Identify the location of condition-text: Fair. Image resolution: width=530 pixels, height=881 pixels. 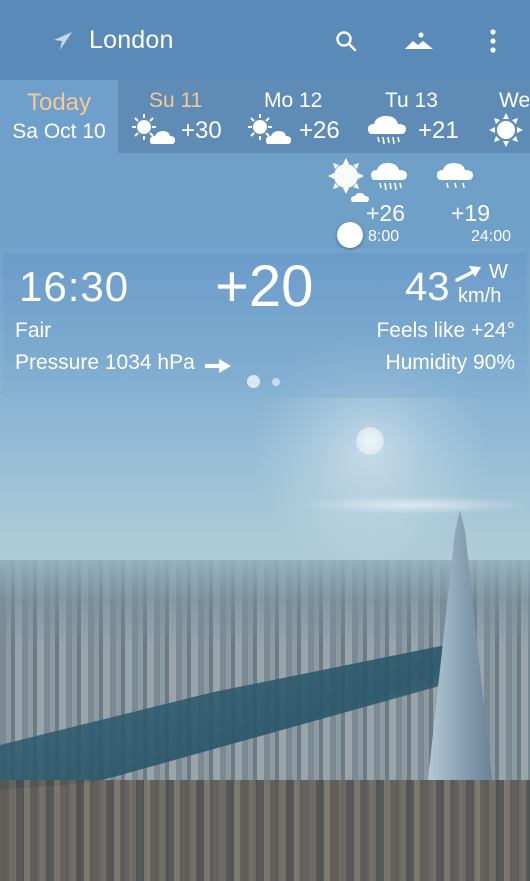
(33, 330).